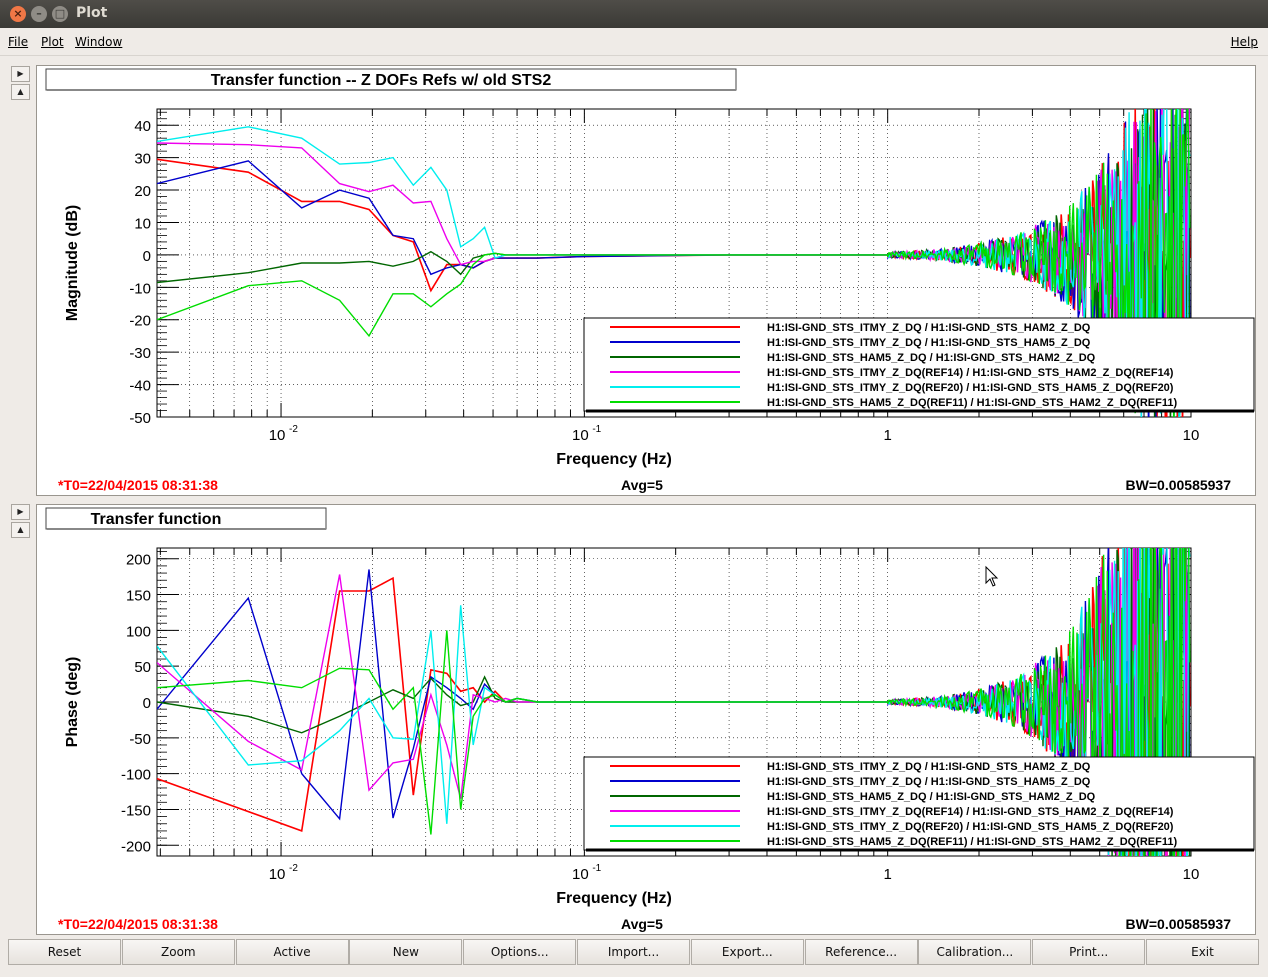 The height and width of the screenshot is (977, 1268). I want to click on pad2-expand-button: ▶, so click(20, 512).